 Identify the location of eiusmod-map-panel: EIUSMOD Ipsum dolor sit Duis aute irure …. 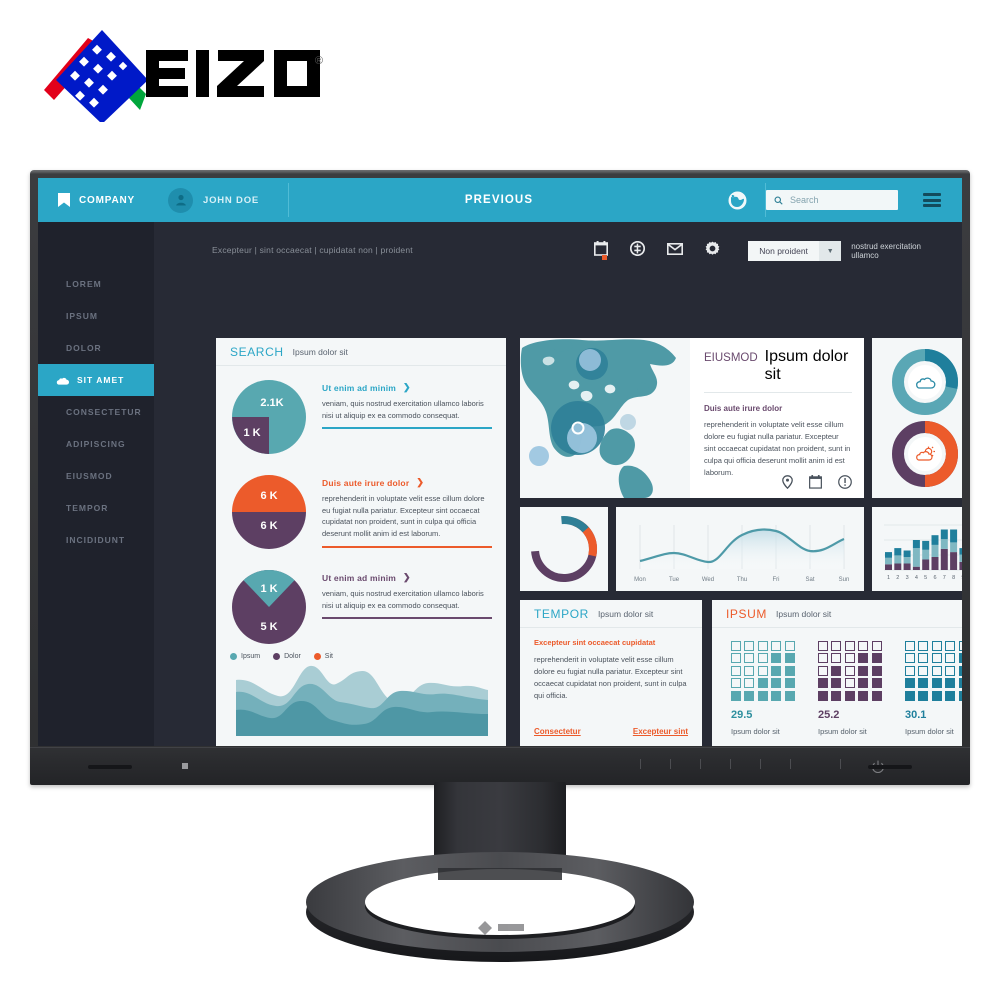
(692, 418).